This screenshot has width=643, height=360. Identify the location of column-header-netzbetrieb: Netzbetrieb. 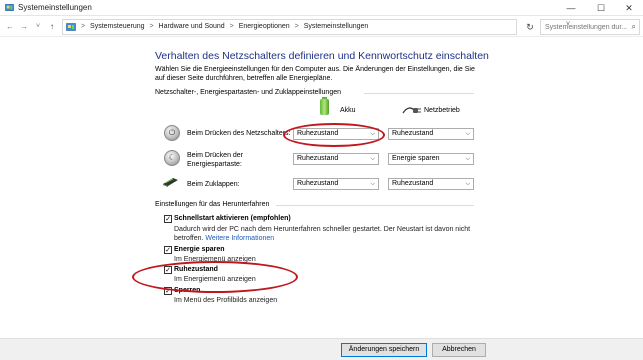
(435, 112).